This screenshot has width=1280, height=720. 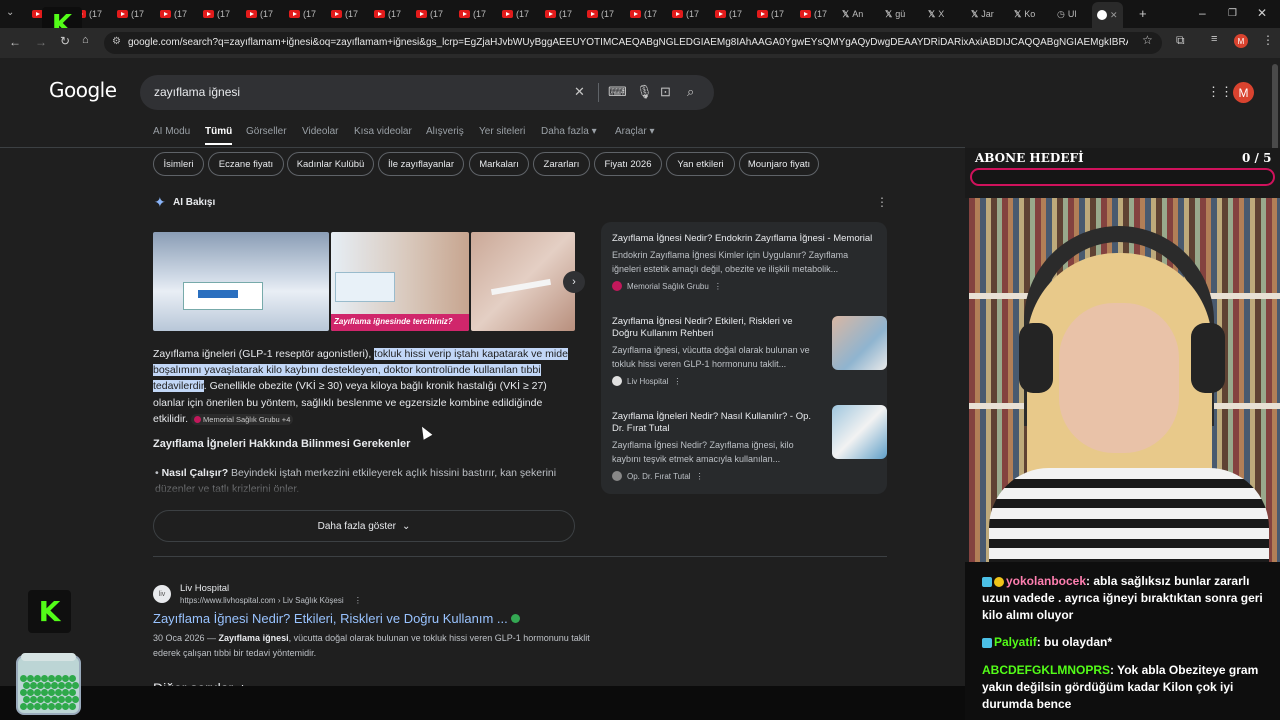 What do you see at coordinates (219, 135) in the screenshot?
I see `tab-all: Tümü` at bounding box center [219, 135].